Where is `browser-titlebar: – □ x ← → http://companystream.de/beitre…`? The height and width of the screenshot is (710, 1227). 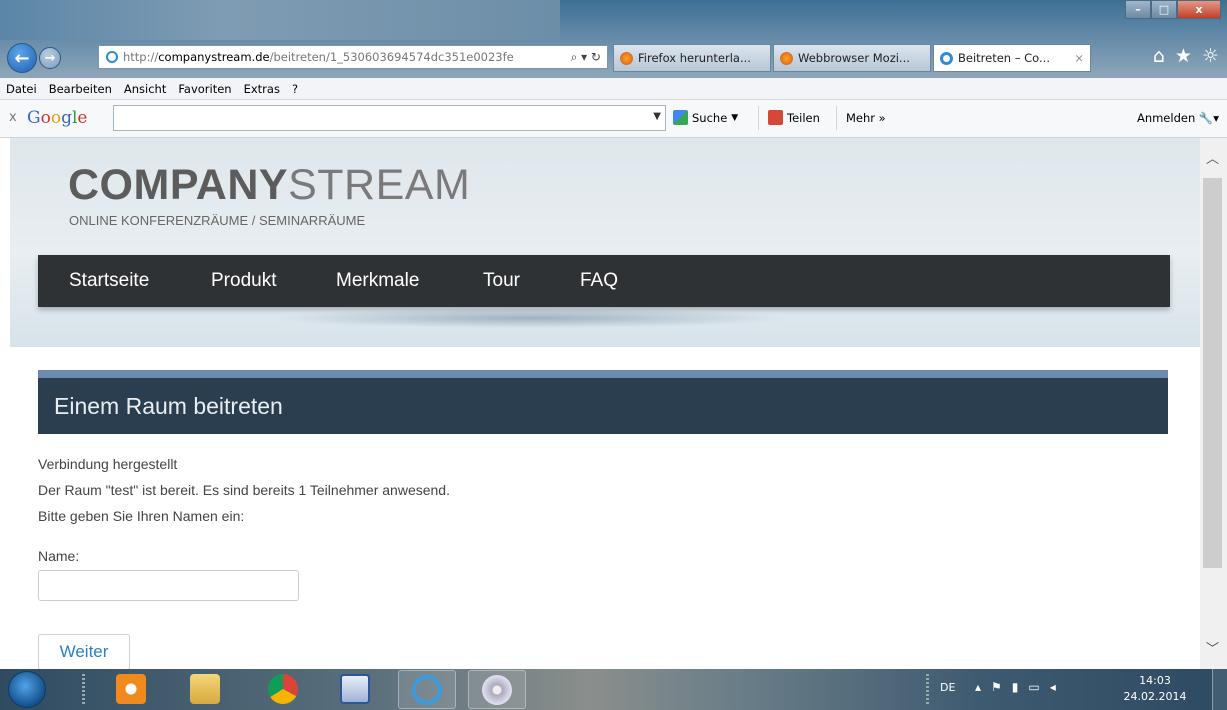 browser-titlebar: – □ x ← → http://companystream.de/beitre… is located at coordinates (613, 39).